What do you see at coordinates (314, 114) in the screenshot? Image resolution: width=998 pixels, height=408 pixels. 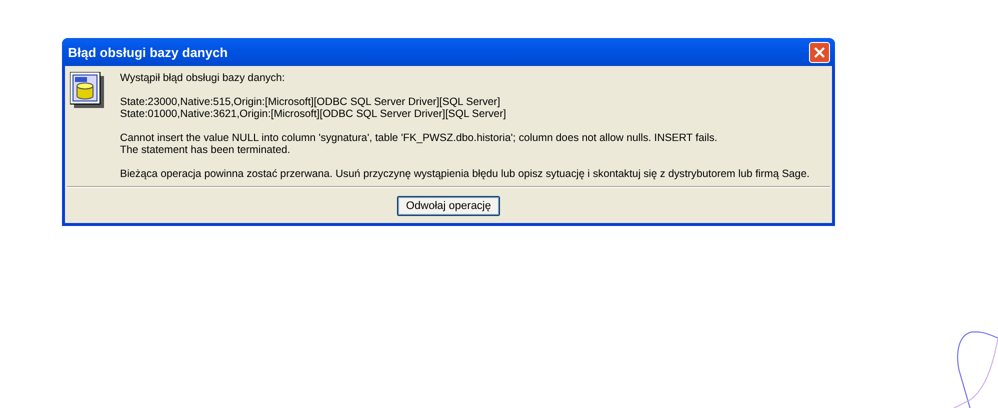 I see `error-state-line: State:01000,Native:3621,Origin:[Microsoft][ODBC SQL Server Driver][SQL Server]` at bounding box center [314, 114].